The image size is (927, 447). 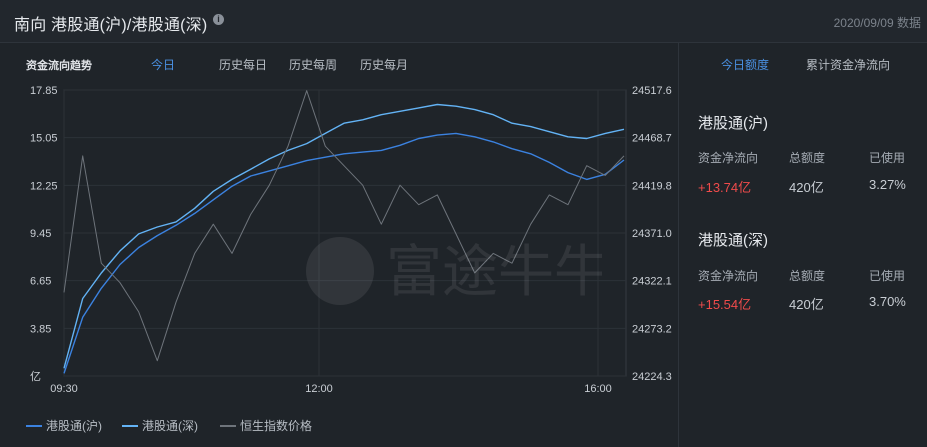 I want to click on tab-cumulative-flow: 累计资金净流向, so click(x=848, y=64).